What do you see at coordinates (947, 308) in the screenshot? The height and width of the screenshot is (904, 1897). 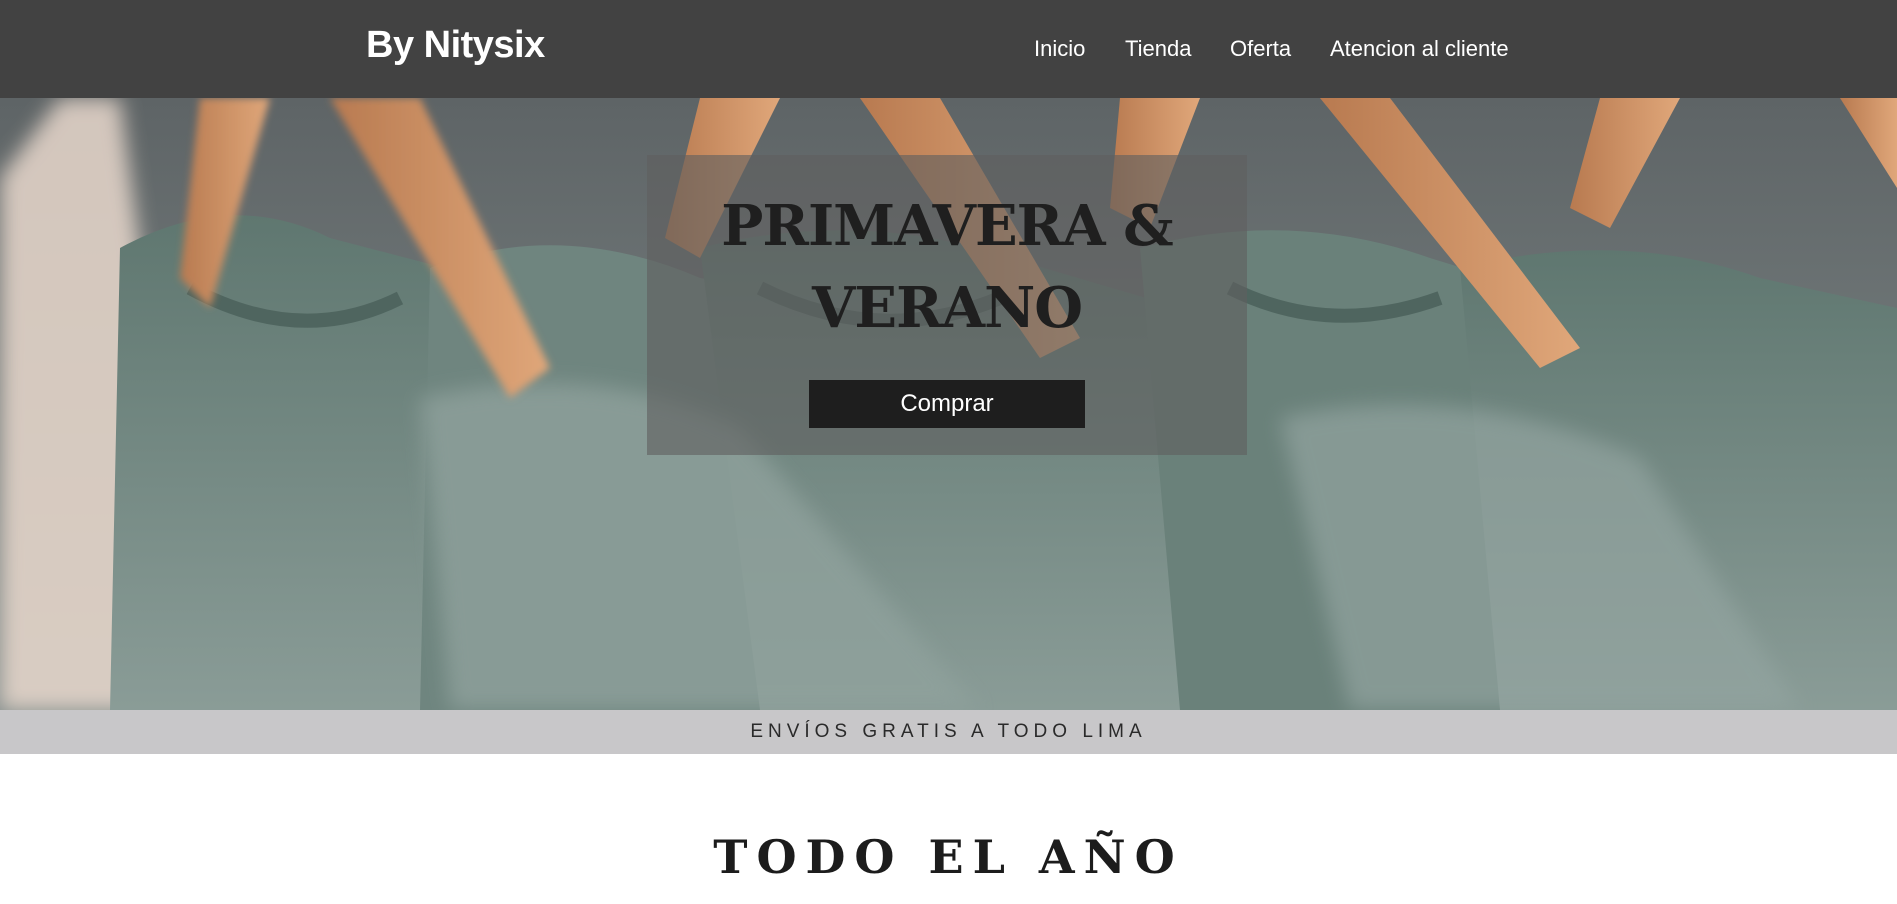 I see `hero-title-line-2: VERANO` at bounding box center [947, 308].